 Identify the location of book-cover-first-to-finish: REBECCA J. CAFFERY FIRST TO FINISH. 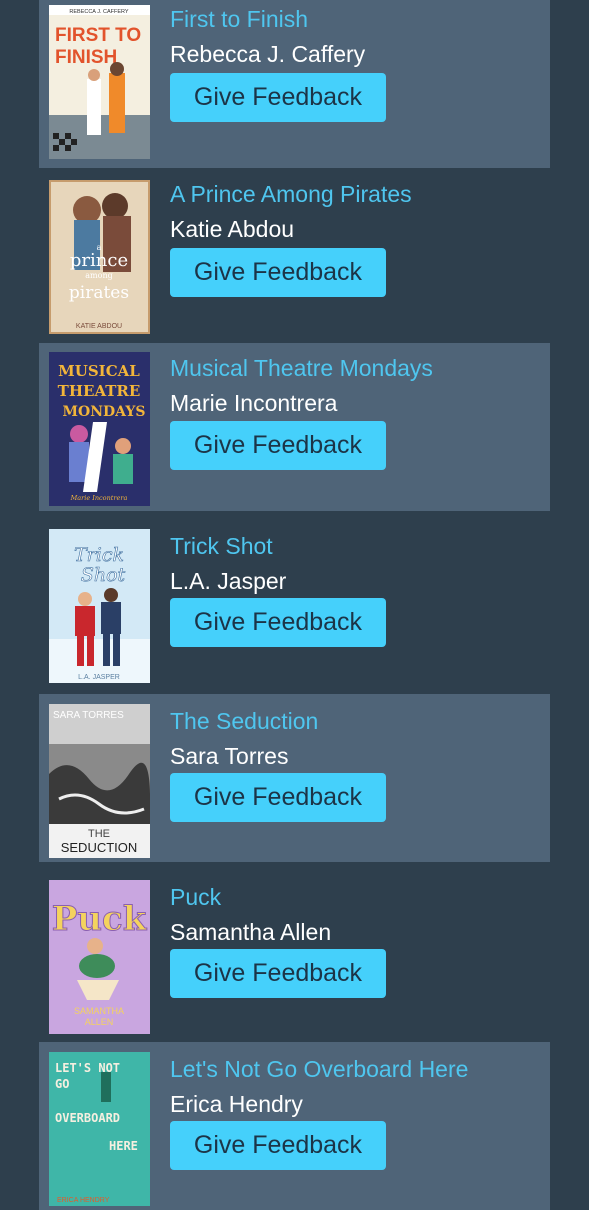
(99, 82).